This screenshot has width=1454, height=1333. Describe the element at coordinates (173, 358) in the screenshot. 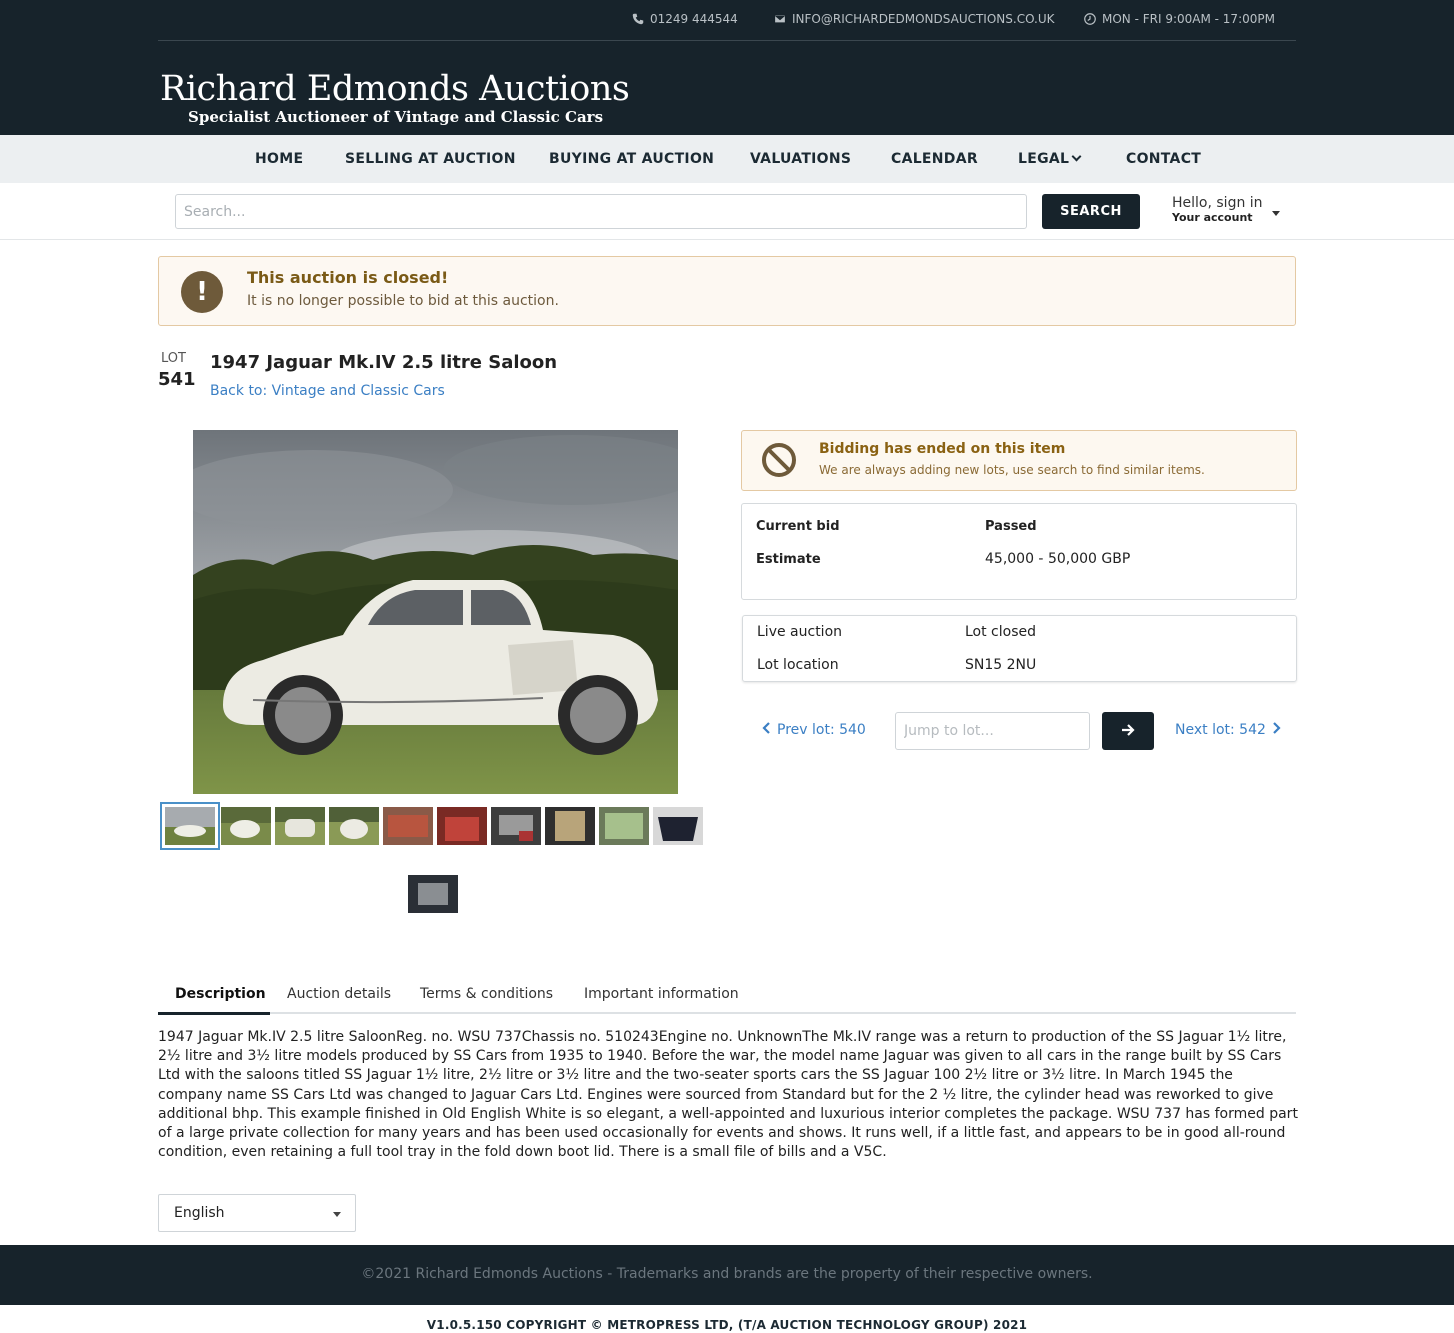

I see `lot-label: LOT` at that location.